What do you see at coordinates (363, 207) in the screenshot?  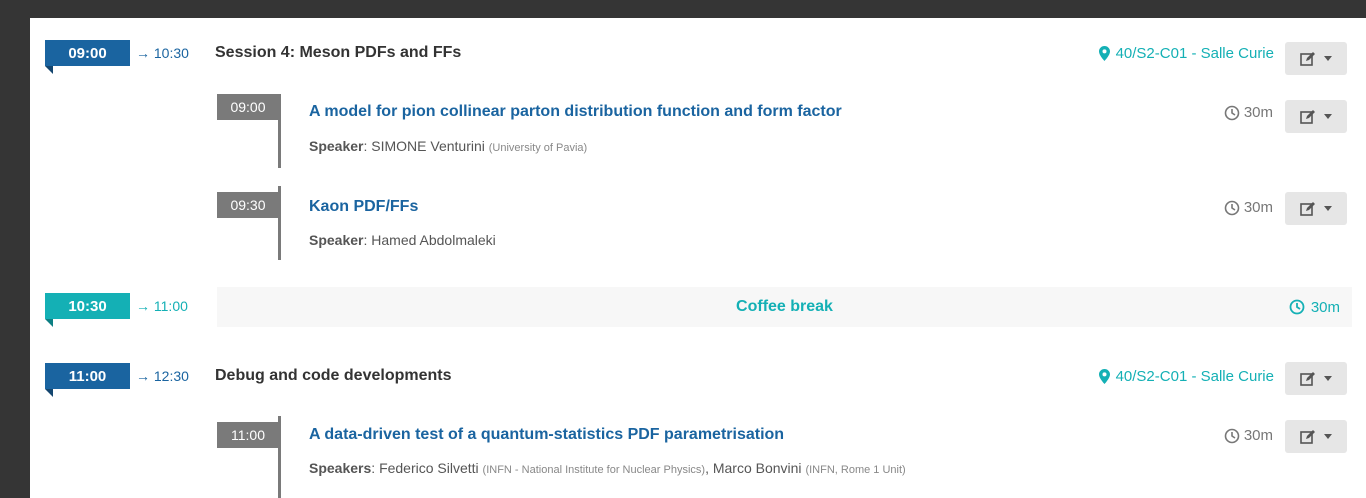 I see `contribution-title: Kaon PDF/FFs` at bounding box center [363, 207].